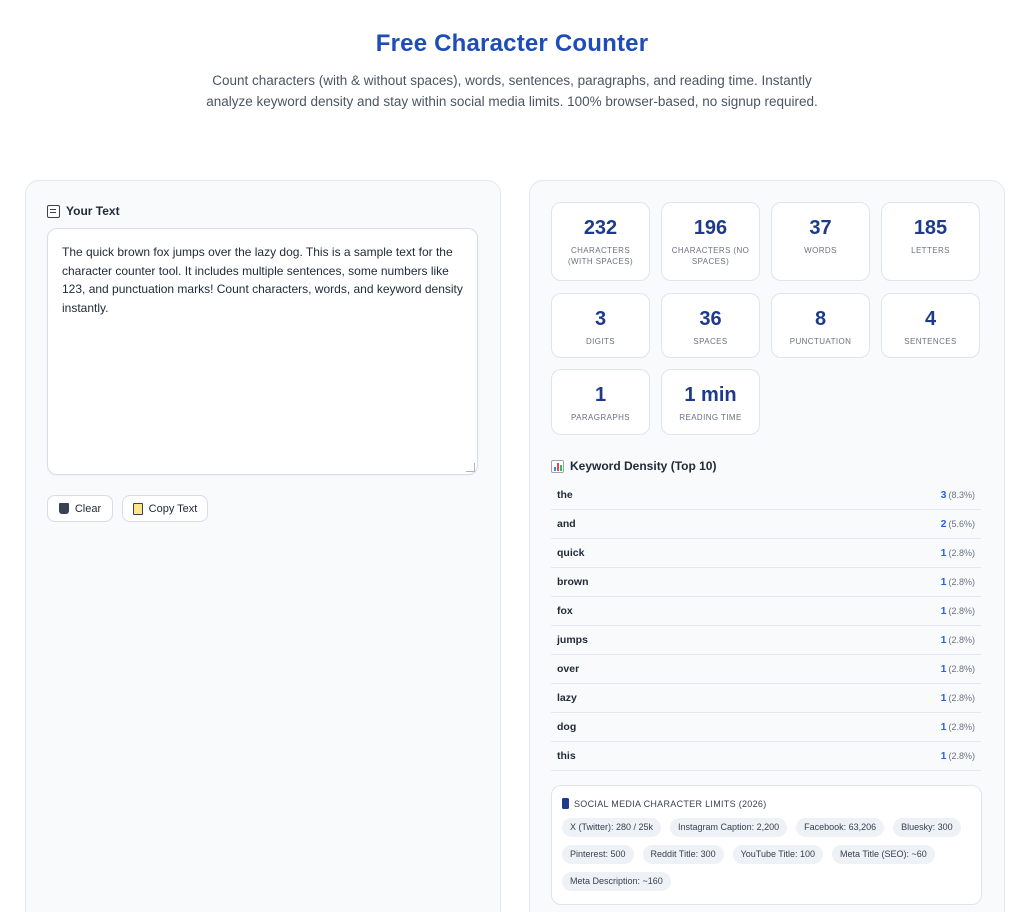 This screenshot has width=1024, height=912. I want to click on keyword: jumps, so click(572, 640).